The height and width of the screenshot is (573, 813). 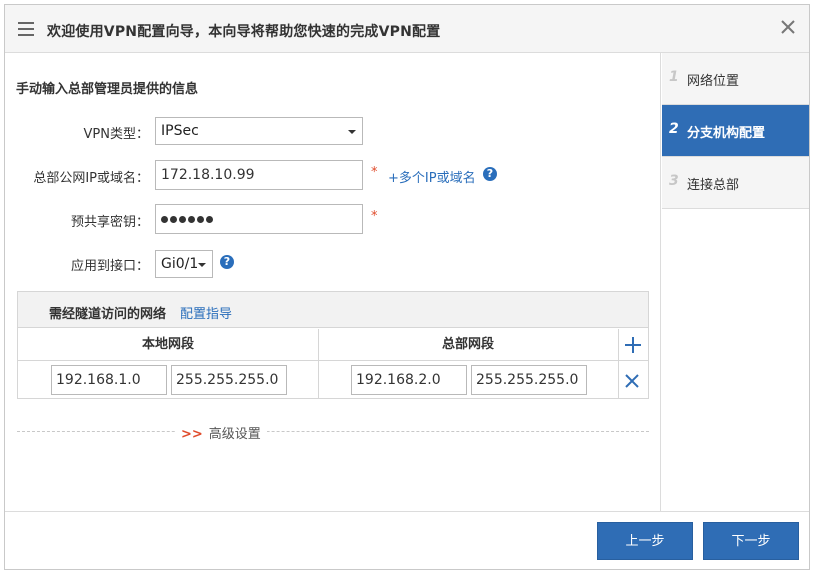 I want to click on prev-step-button: 上一步, so click(x=645, y=541).